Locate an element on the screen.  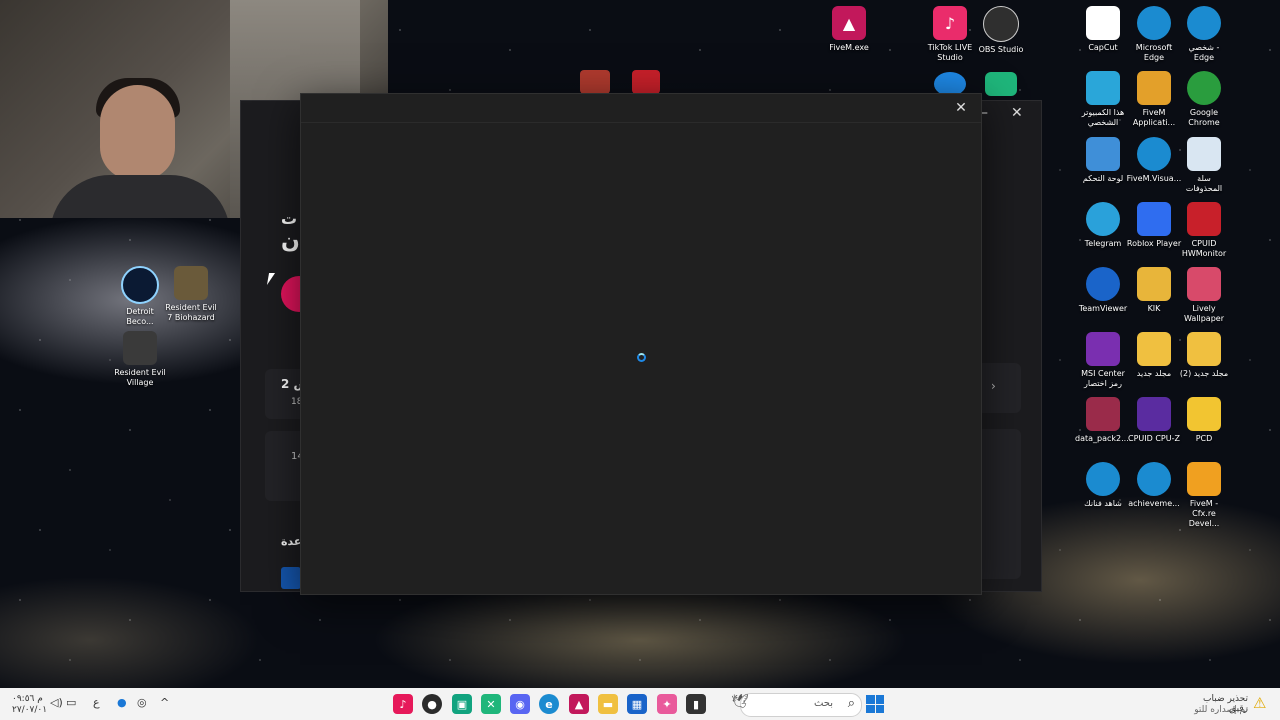
keyboard-language: ع is located at coordinates (96, 702).